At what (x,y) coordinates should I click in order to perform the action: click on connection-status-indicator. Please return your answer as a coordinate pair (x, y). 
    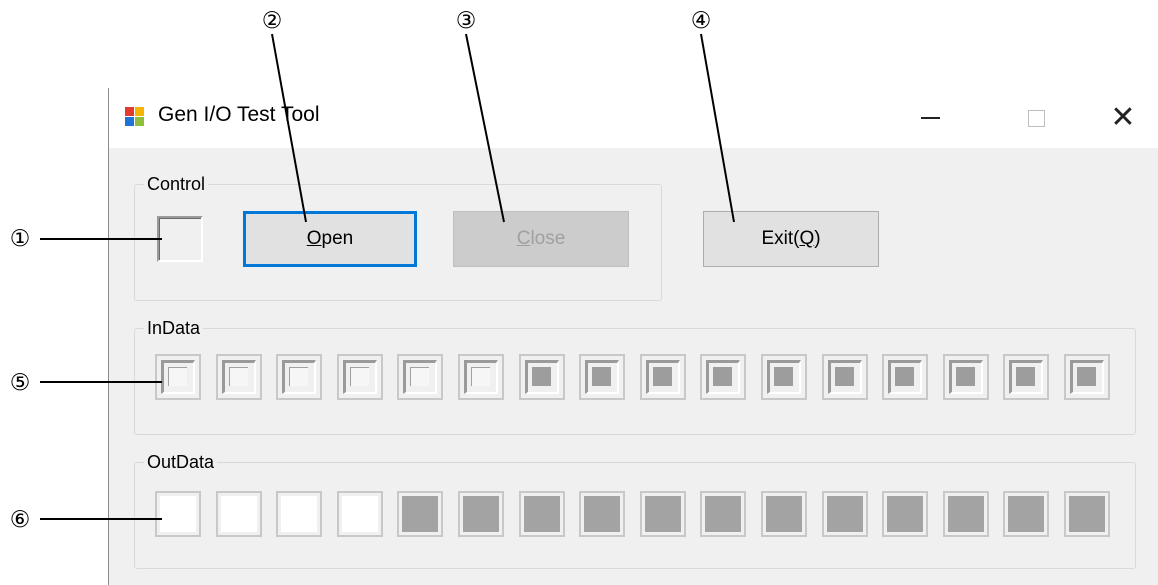
    Looking at the image, I should click on (180, 239).